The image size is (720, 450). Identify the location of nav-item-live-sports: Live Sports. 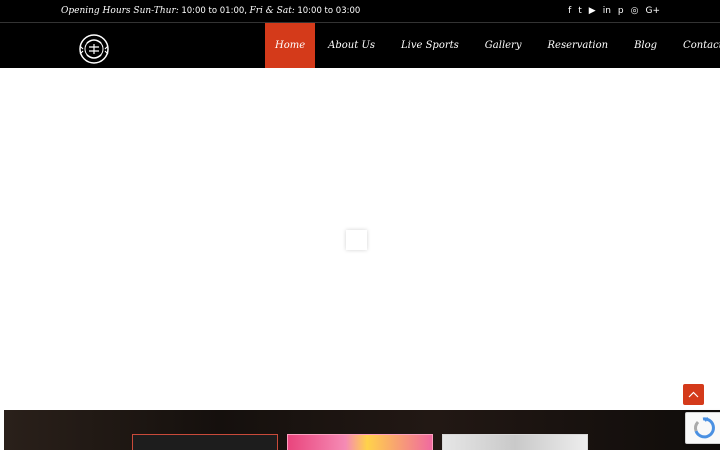
(430, 45).